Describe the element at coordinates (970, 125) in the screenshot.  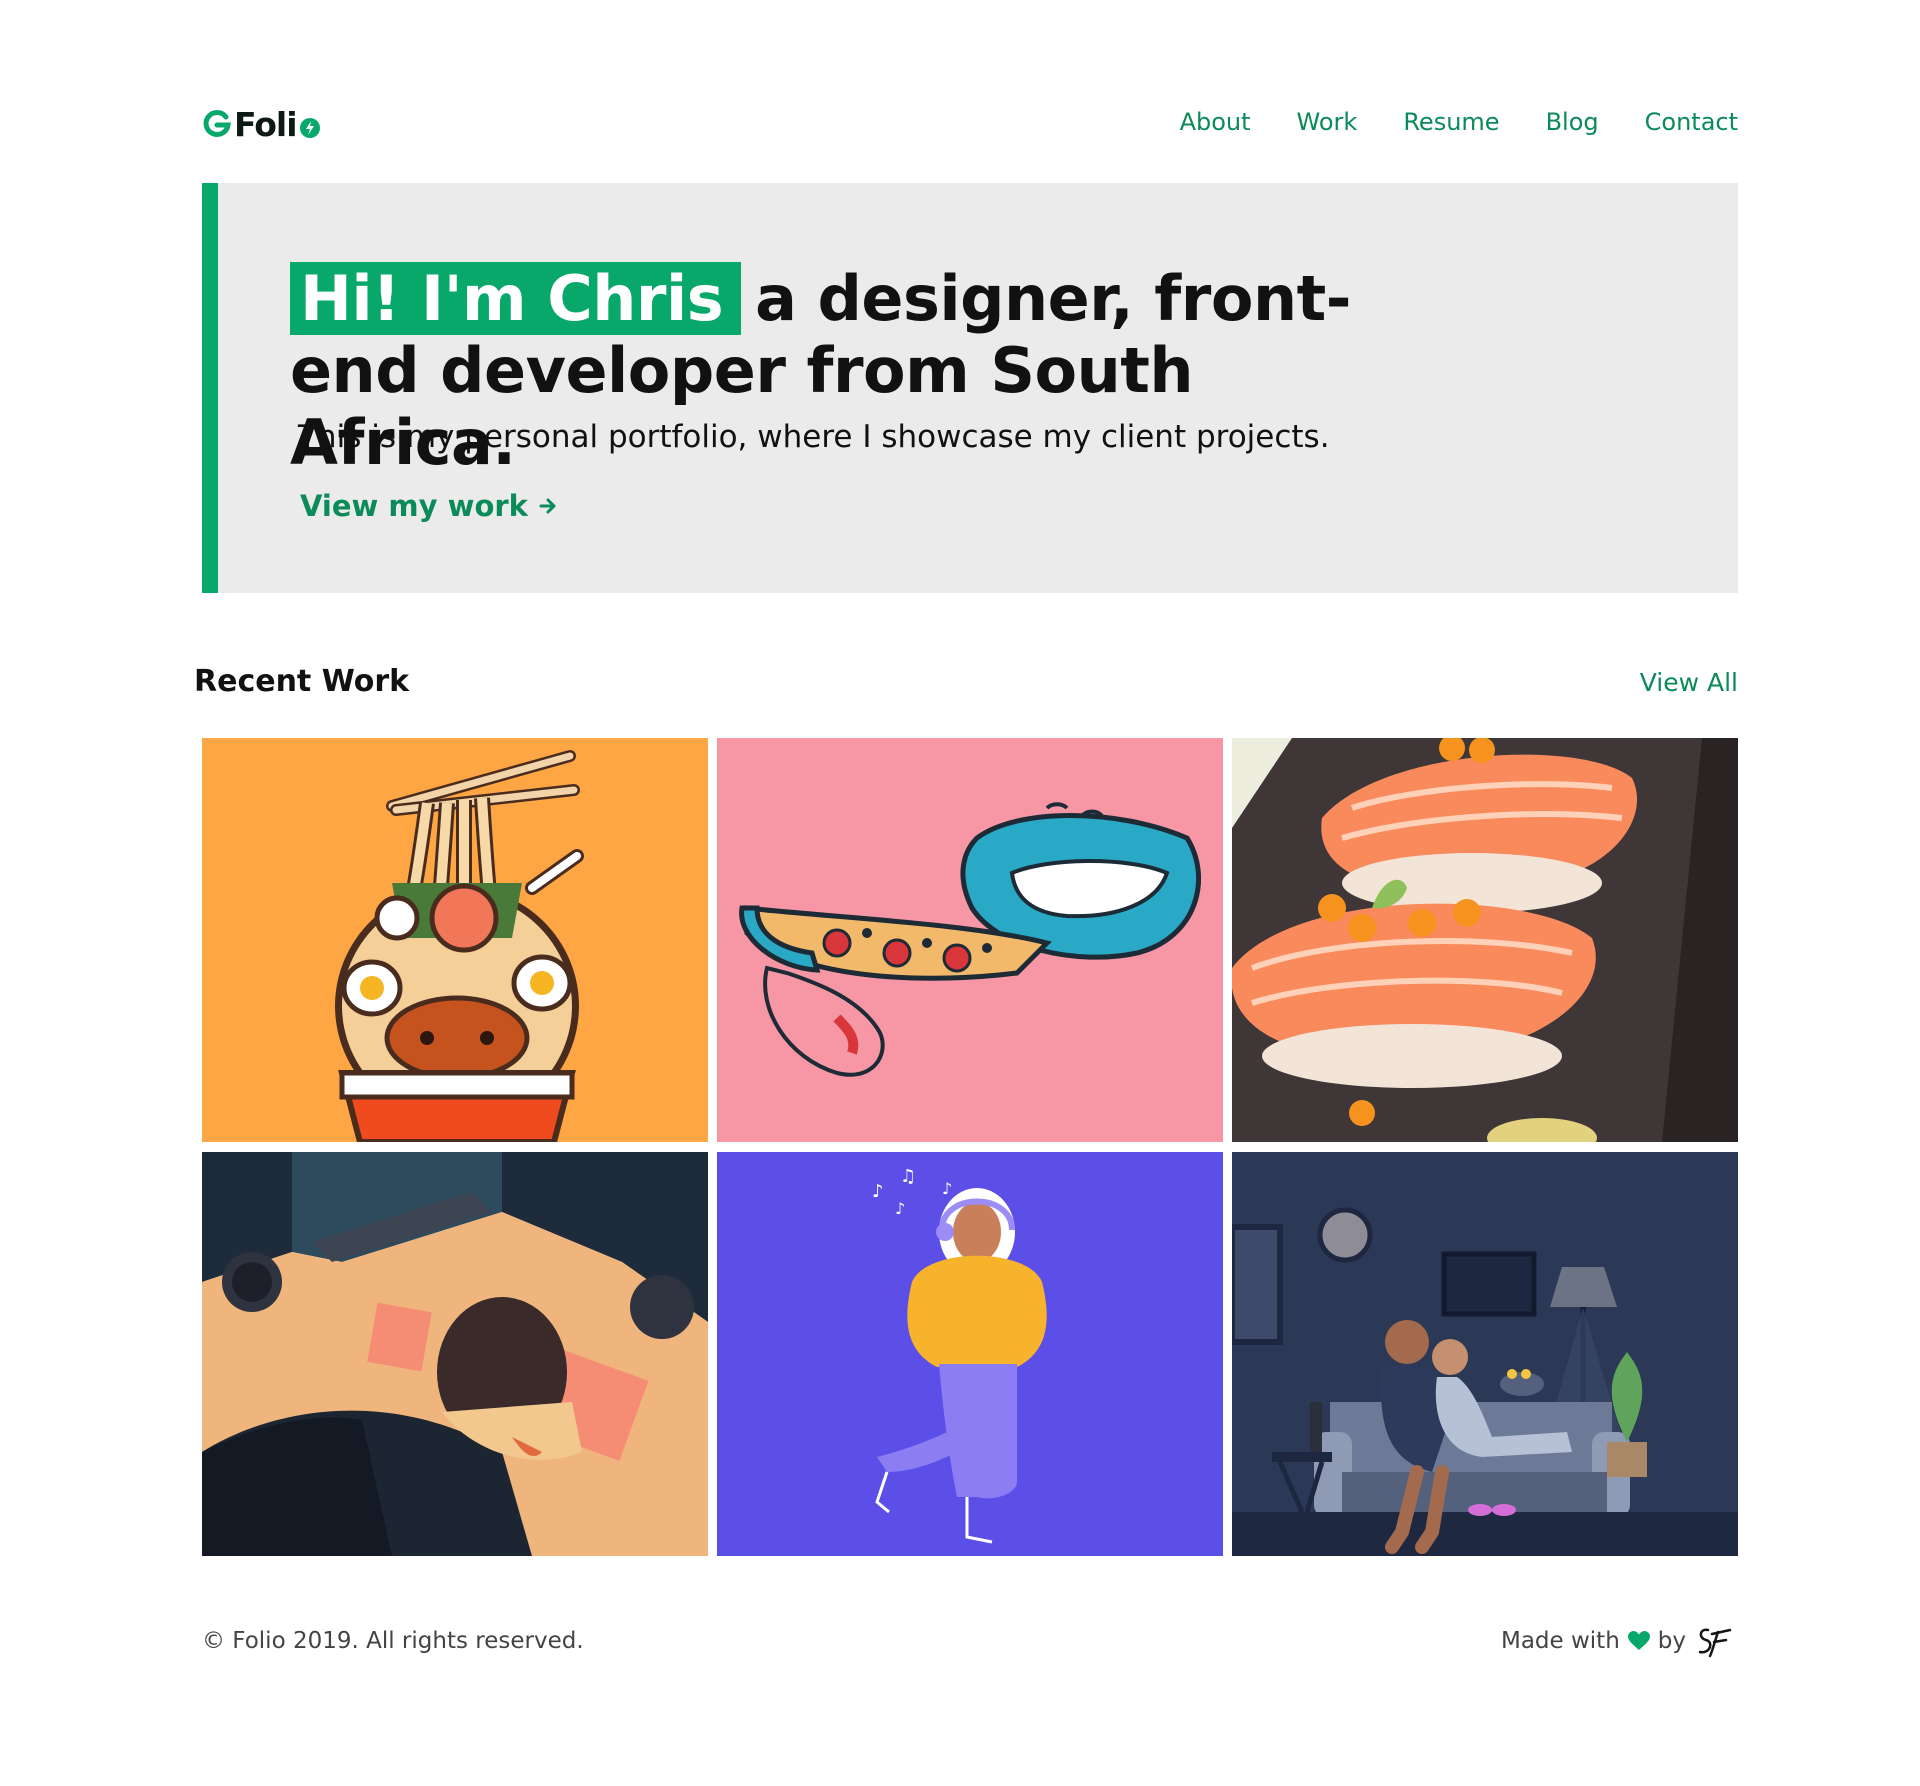
I see `site-header: Foli About Work Resume Blog Contact` at that location.